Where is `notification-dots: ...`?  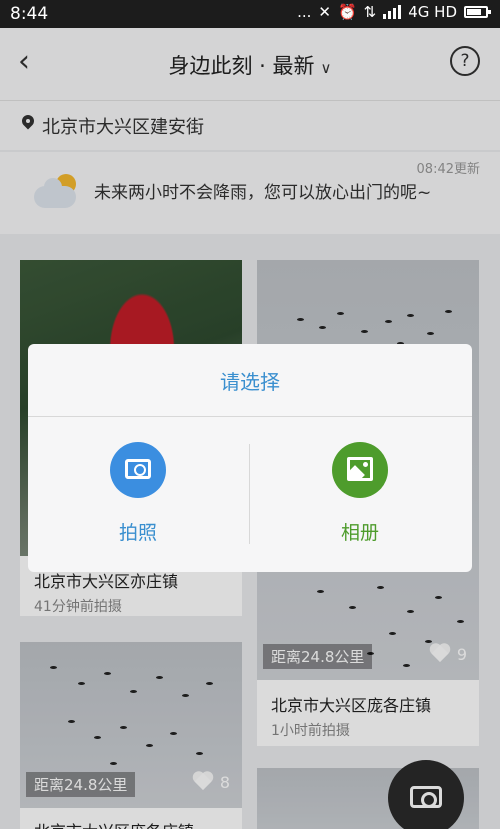
notification-dots: ... is located at coordinates (304, 12).